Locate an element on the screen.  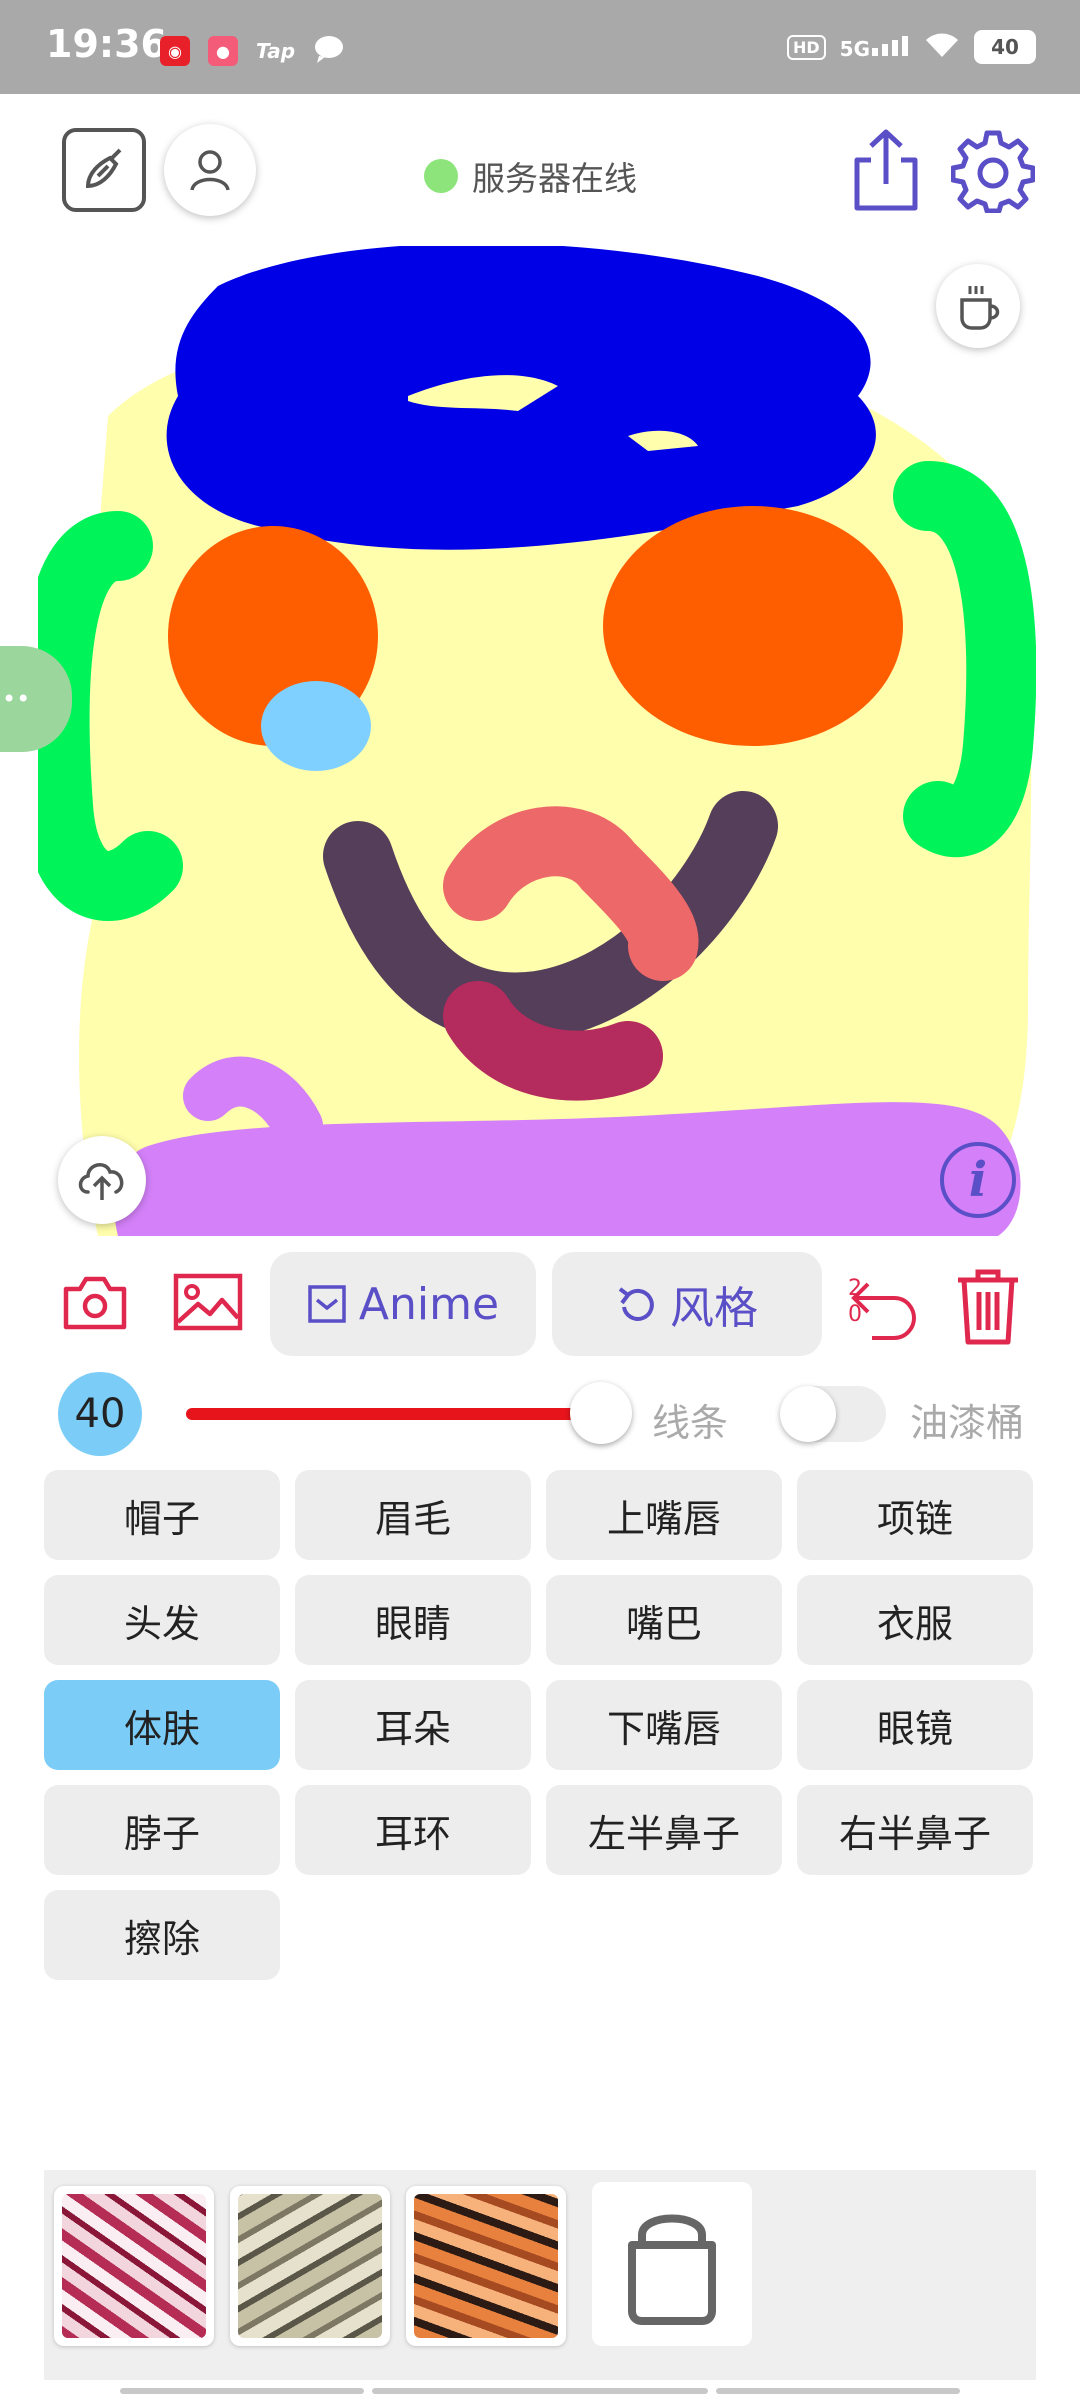
user-icon is located at coordinates (210, 170).